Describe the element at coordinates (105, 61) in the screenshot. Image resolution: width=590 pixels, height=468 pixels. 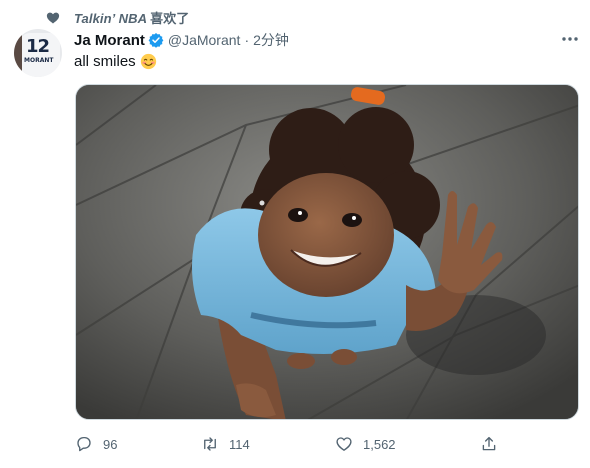
I see `tweet-body: all smiles` at that location.